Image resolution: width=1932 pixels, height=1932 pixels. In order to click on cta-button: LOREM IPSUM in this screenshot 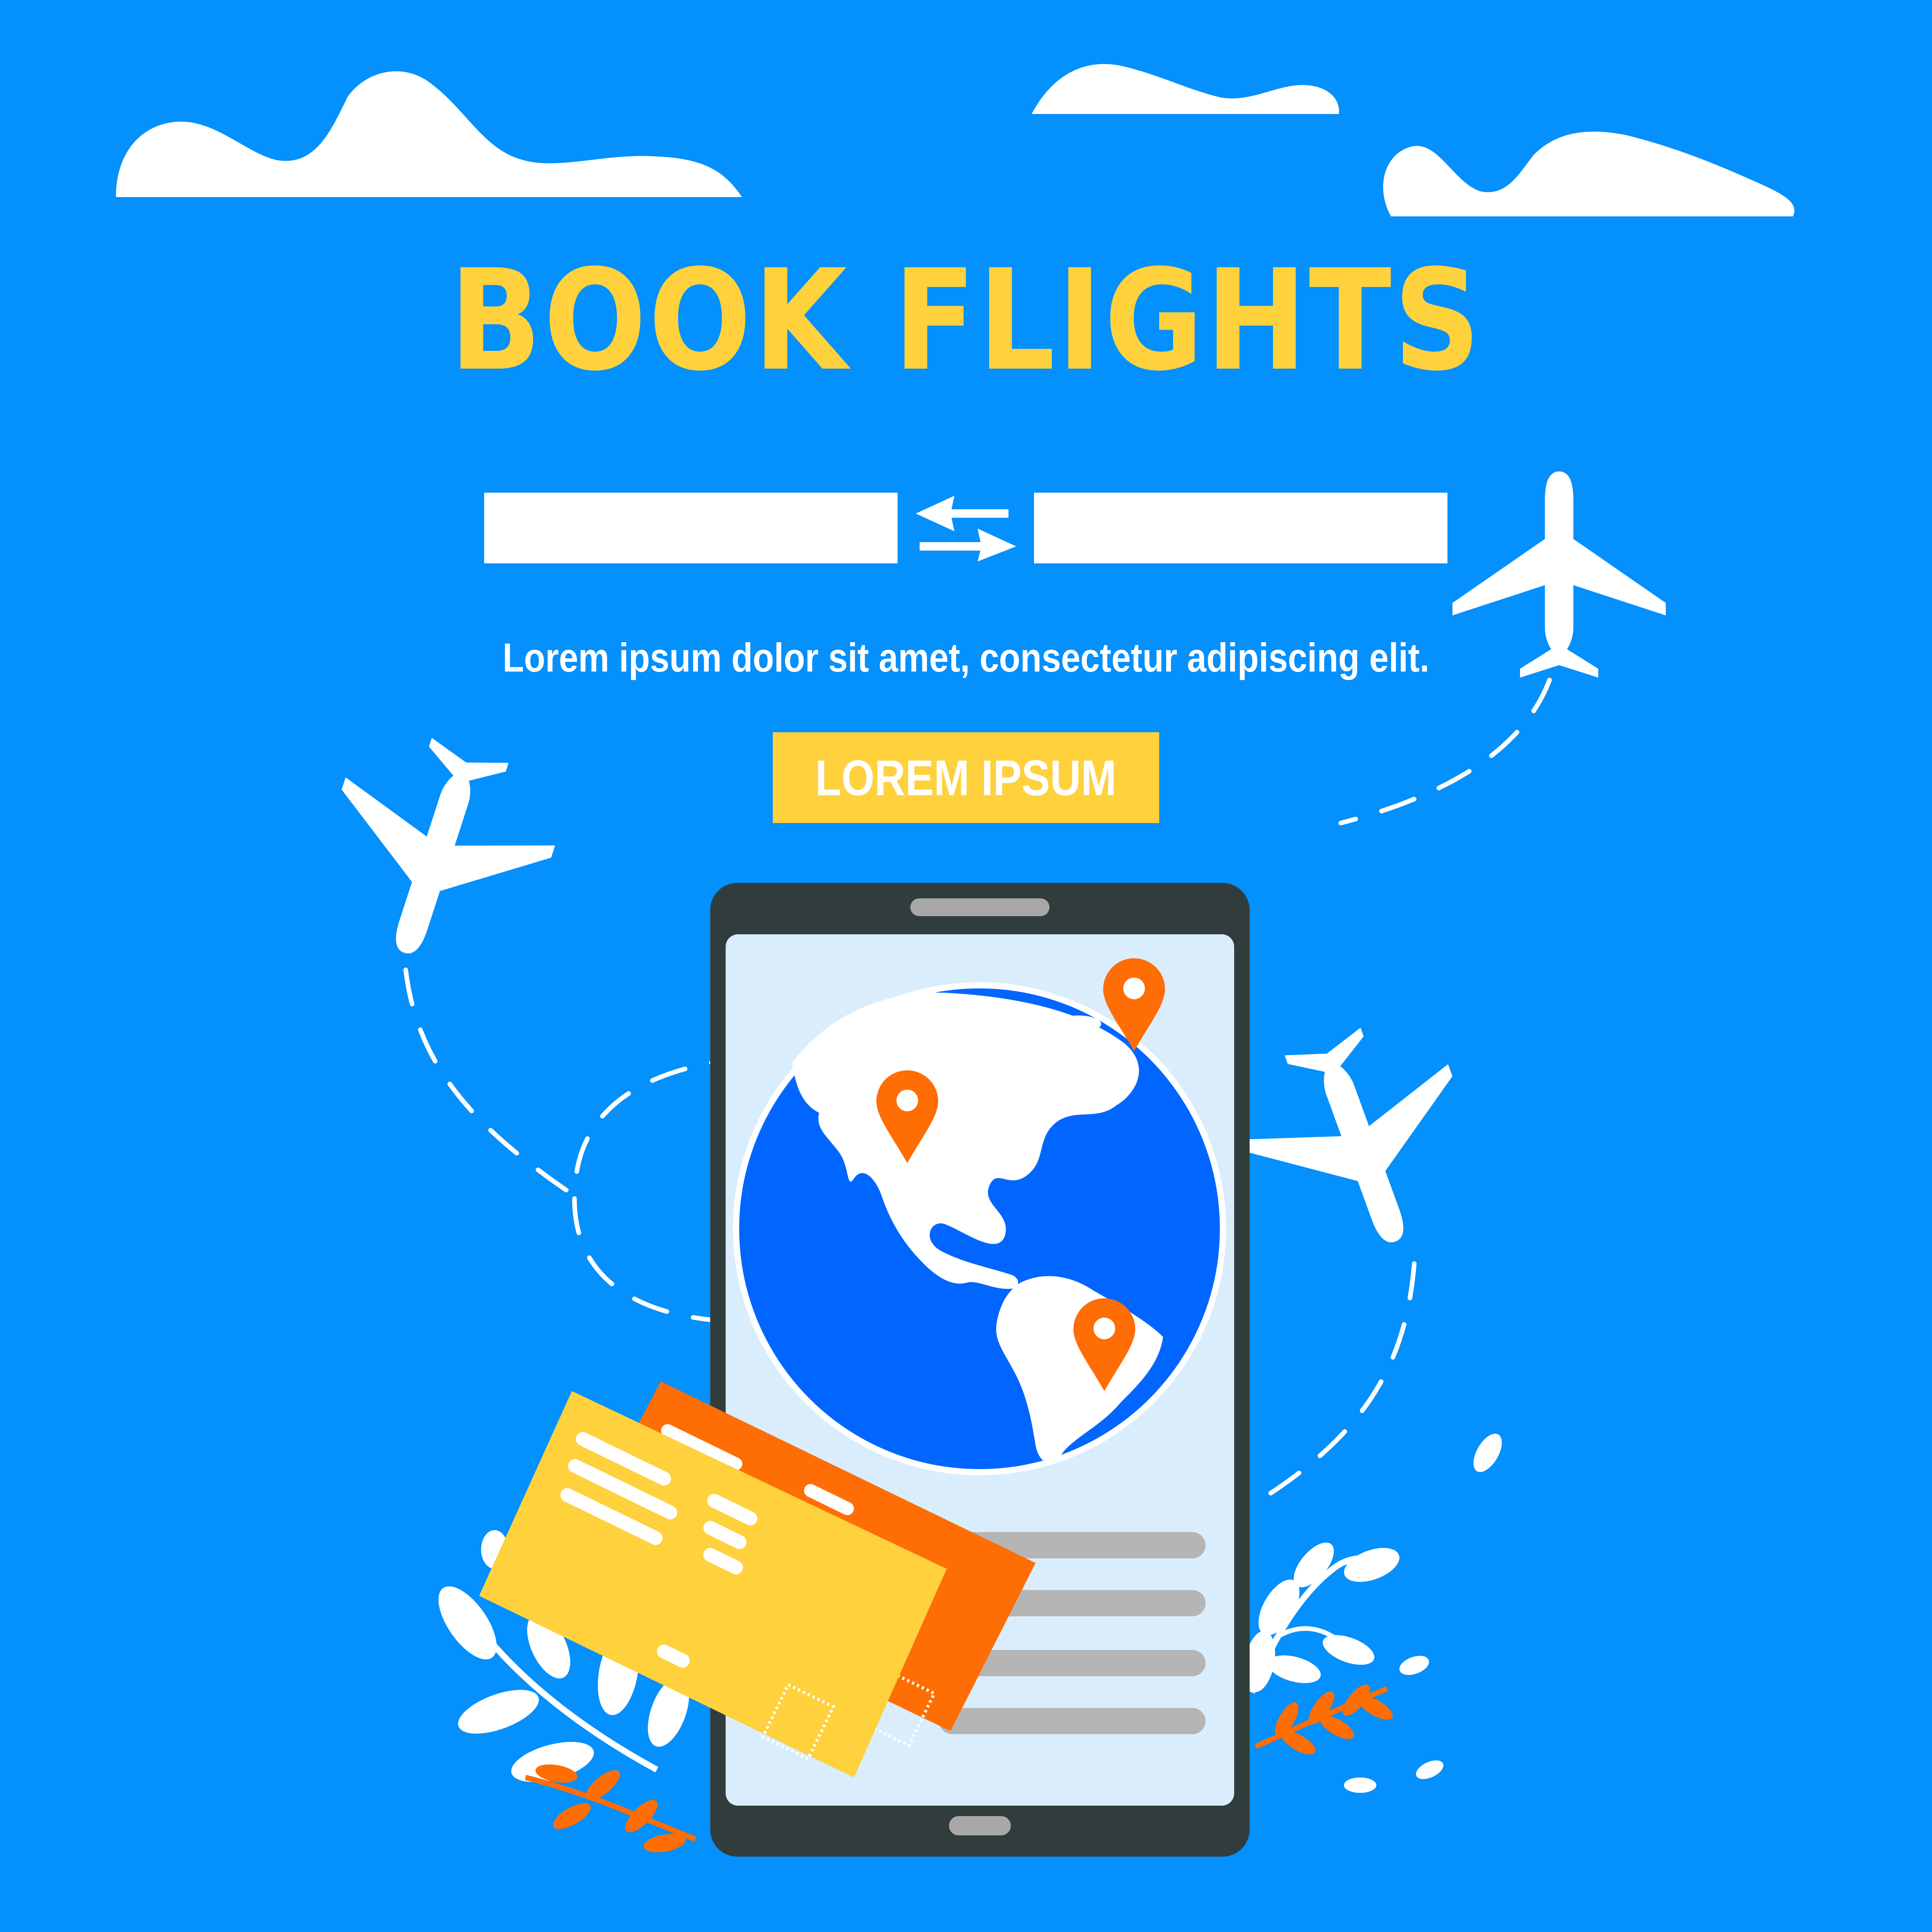, I will do `click(966, 777)`.